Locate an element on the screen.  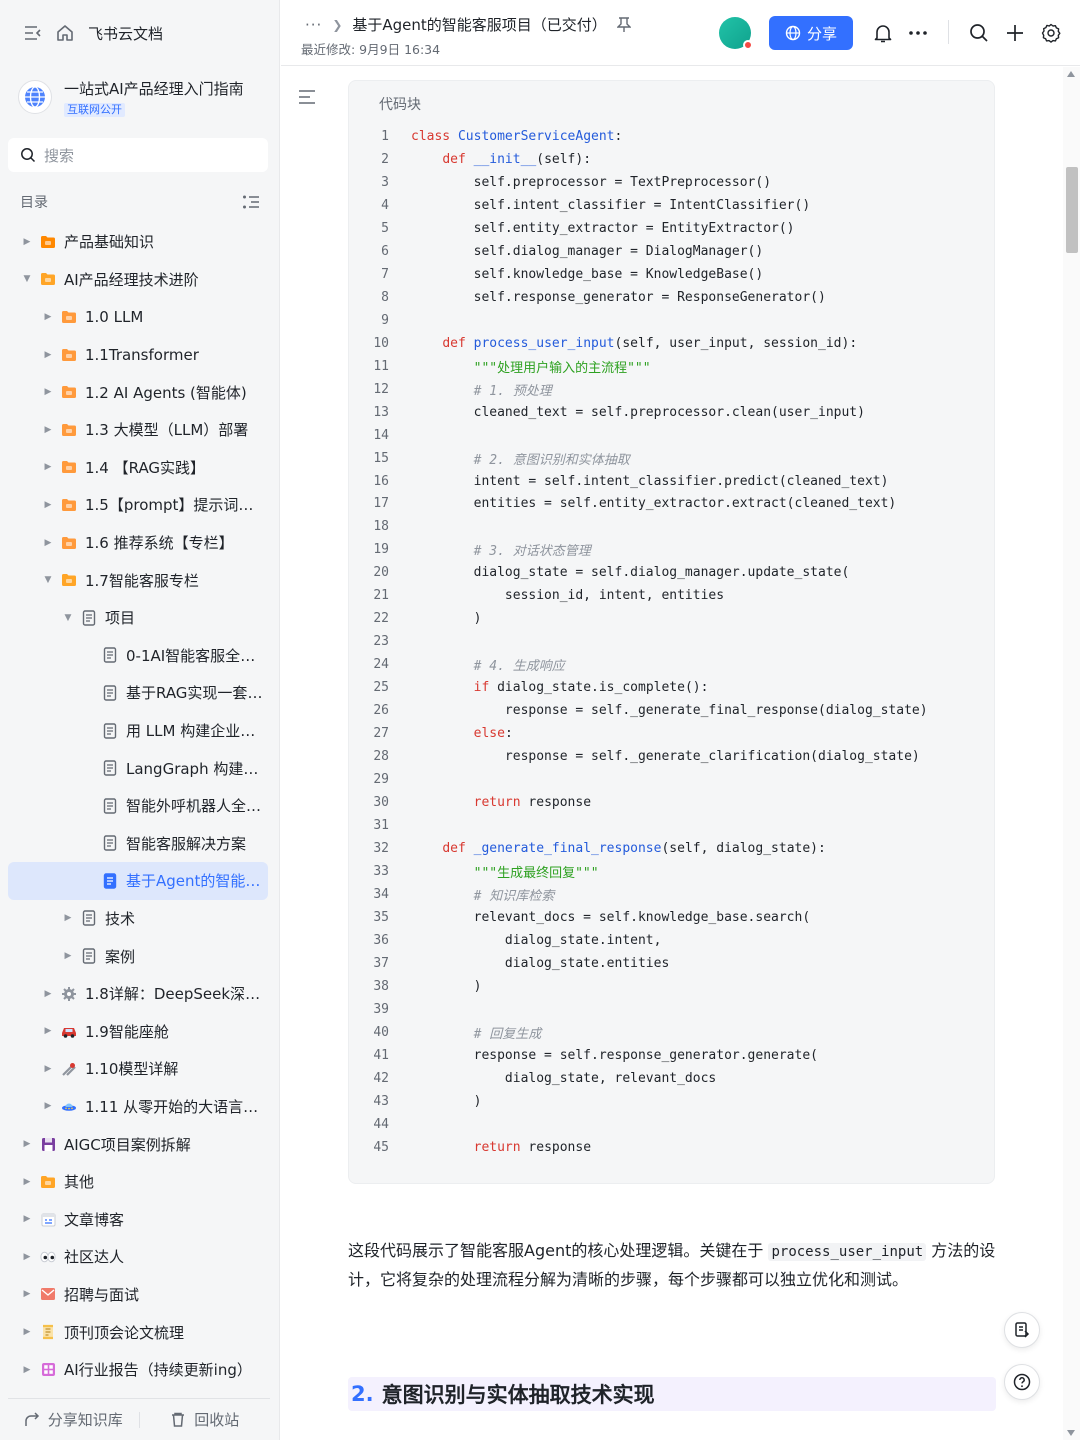
tree-item: ▶ AIGC项目案例拆解 is located at coordinates (138, 1144).